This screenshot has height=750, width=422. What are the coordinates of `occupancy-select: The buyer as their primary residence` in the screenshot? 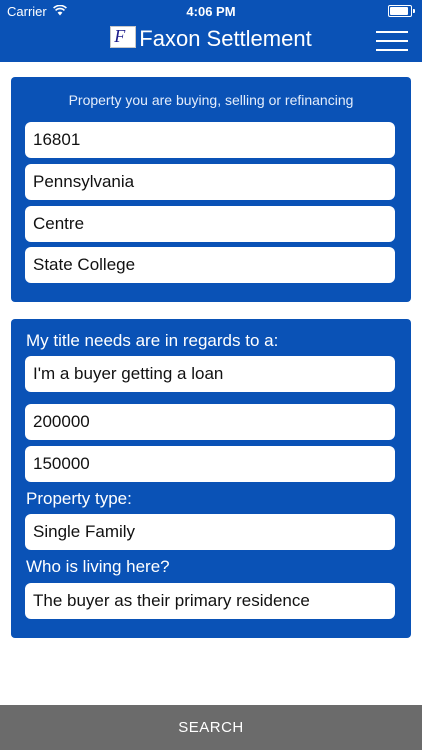 It's located at (210, 601).